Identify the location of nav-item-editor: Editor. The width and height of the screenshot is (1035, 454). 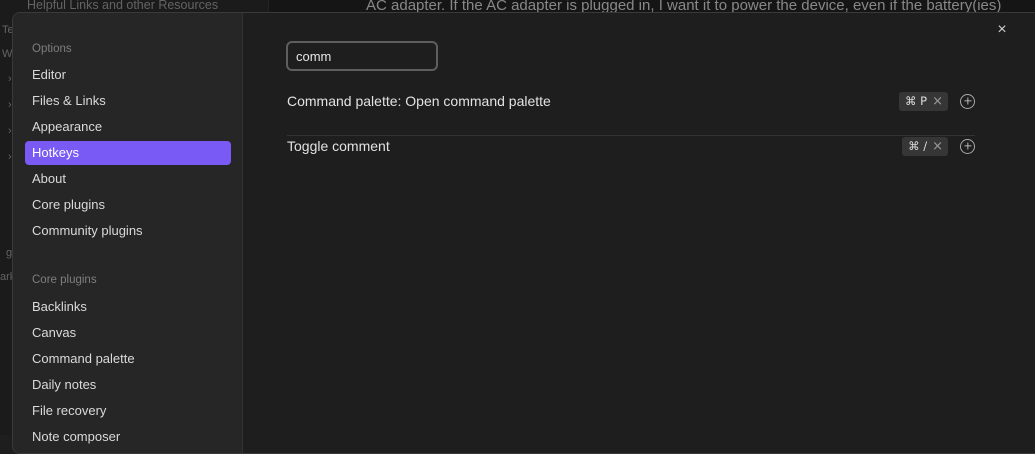
(128, 75).